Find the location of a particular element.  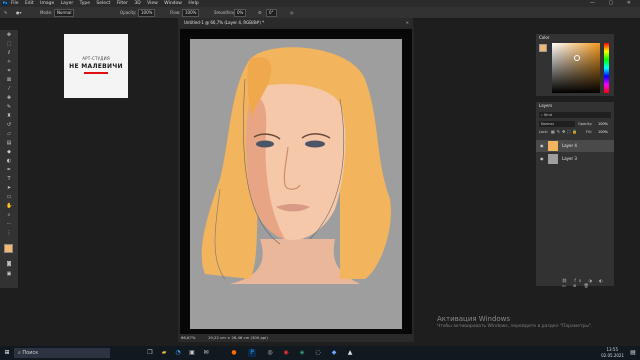

notifications-icon: ▤ is located at coordinates (633, 353).